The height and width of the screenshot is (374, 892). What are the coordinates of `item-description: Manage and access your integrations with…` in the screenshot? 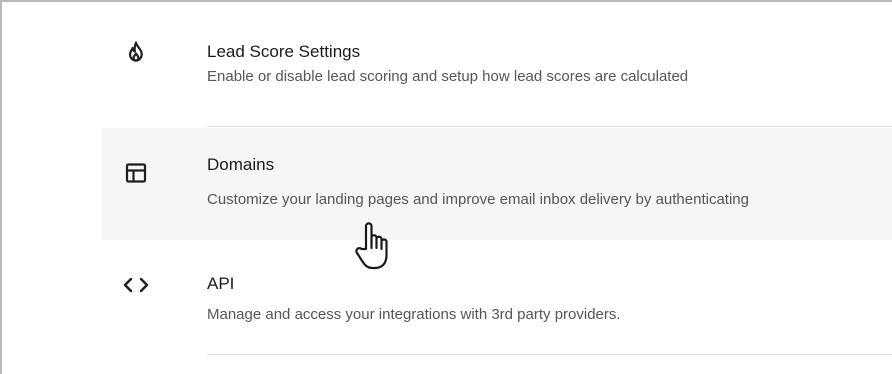 It's located at (414, 314).